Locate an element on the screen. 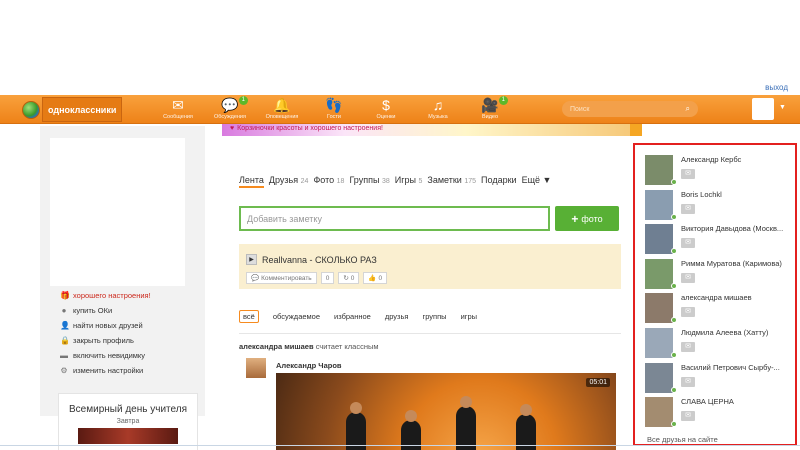  friend-item: александра мишаев ✉ is located at coordinates (720, 310).